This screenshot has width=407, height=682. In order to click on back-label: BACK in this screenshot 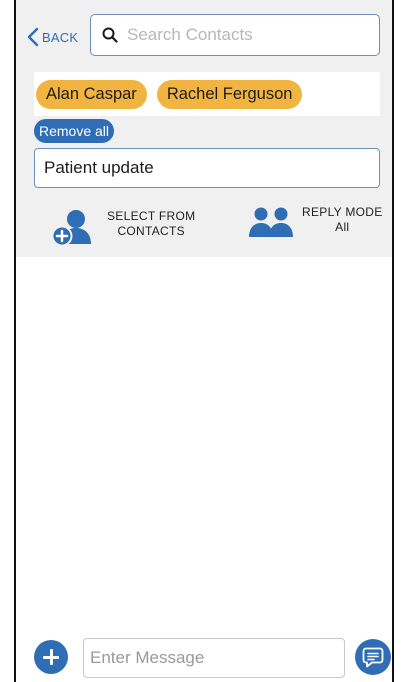, I will do `click(60, 37)`.